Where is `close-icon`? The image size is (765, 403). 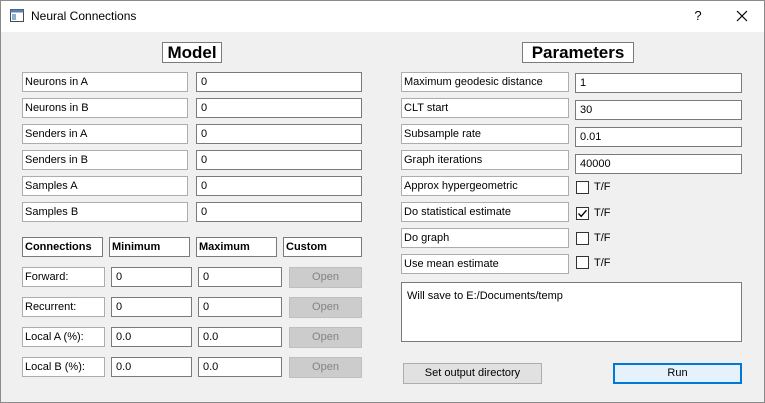 close-icon is located at coordinates (742, 16).